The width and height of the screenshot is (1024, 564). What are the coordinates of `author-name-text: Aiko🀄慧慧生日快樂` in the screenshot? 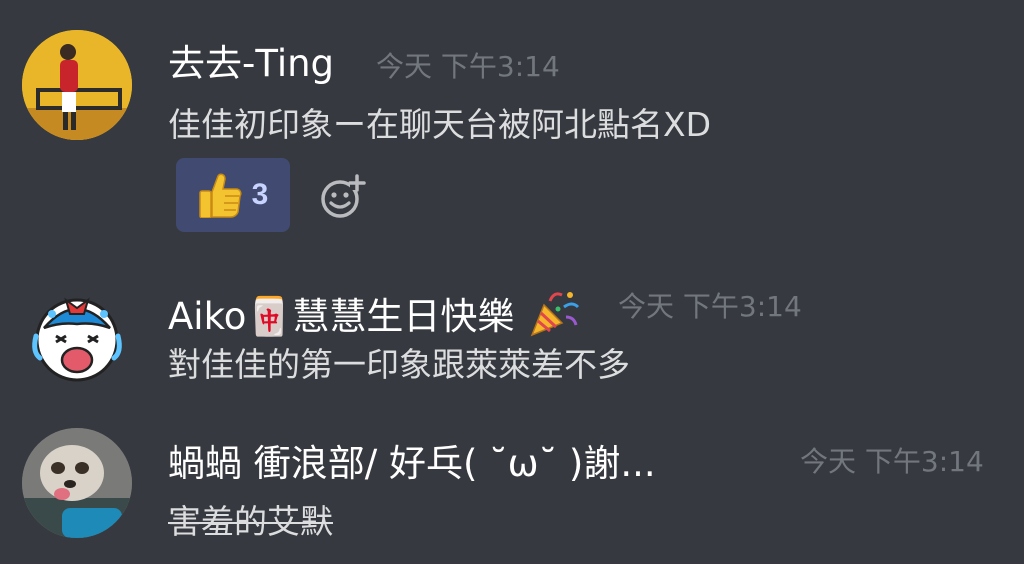 It's located at (341, 316).